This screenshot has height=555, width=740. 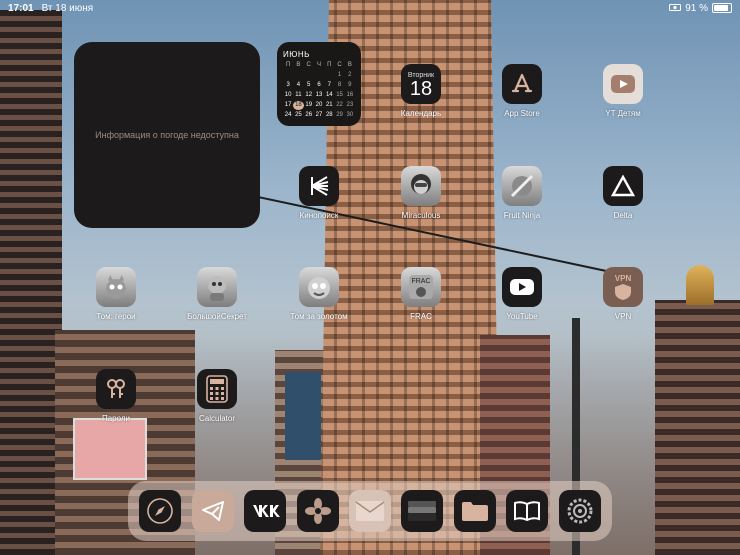 What do you see at coordinates (421, 113) in the screenshot?
I see `app-label: Календарь` at bounding box center [421, 113].